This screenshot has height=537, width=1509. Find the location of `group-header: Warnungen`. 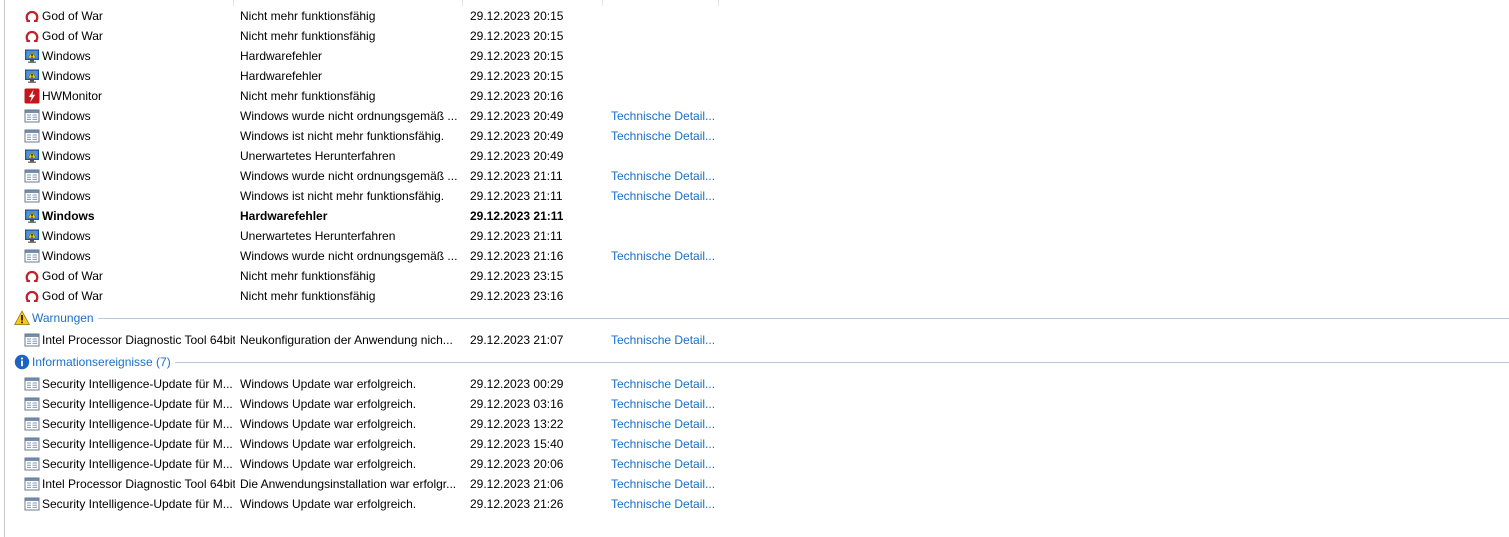

group-header: Warnungen is located at coordinates (754, 318).